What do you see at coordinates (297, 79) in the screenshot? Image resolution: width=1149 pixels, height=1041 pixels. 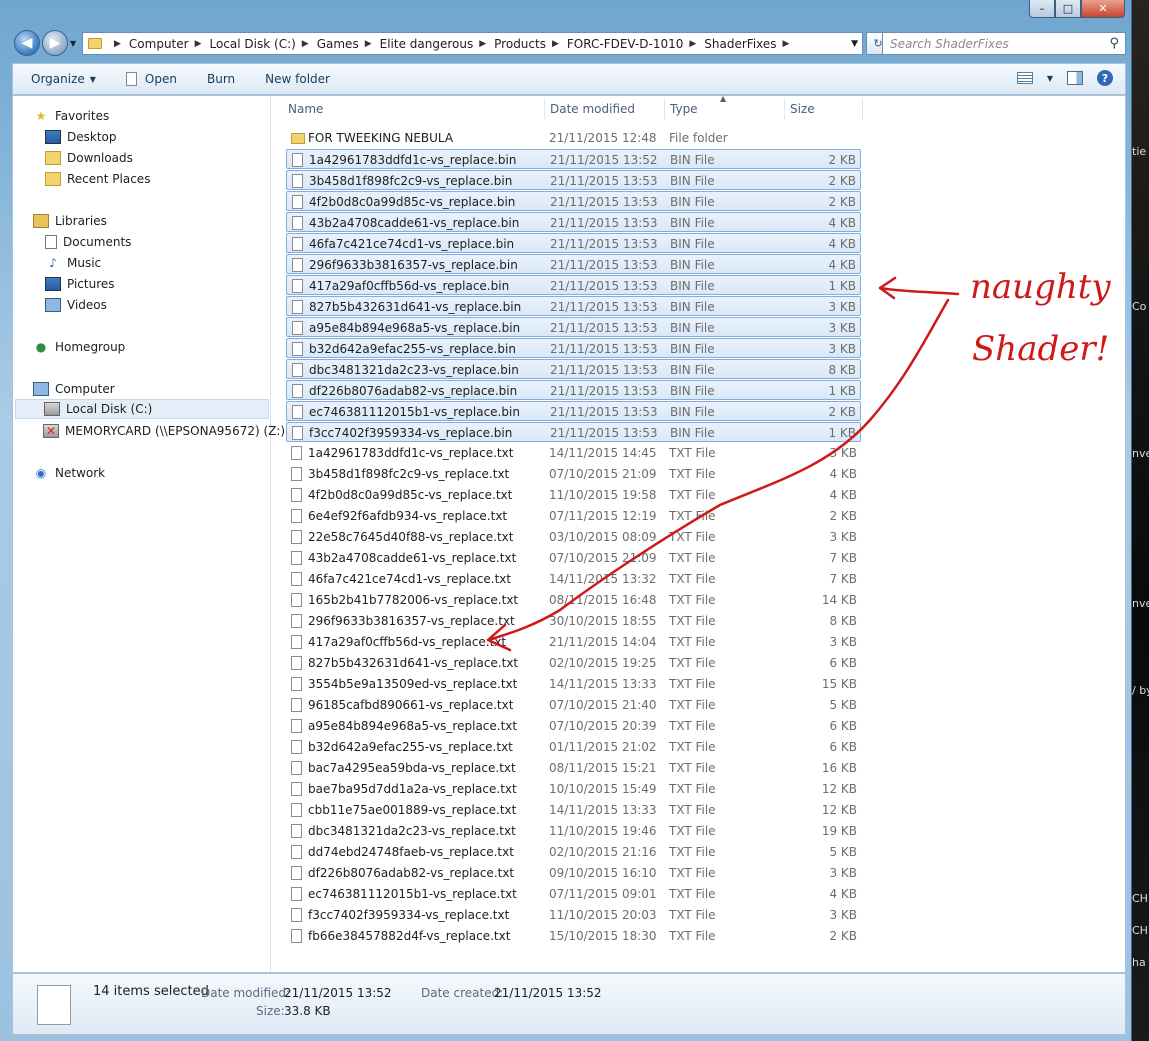 I see `new-folder-button: New folder` at bounding box center [297, 79].